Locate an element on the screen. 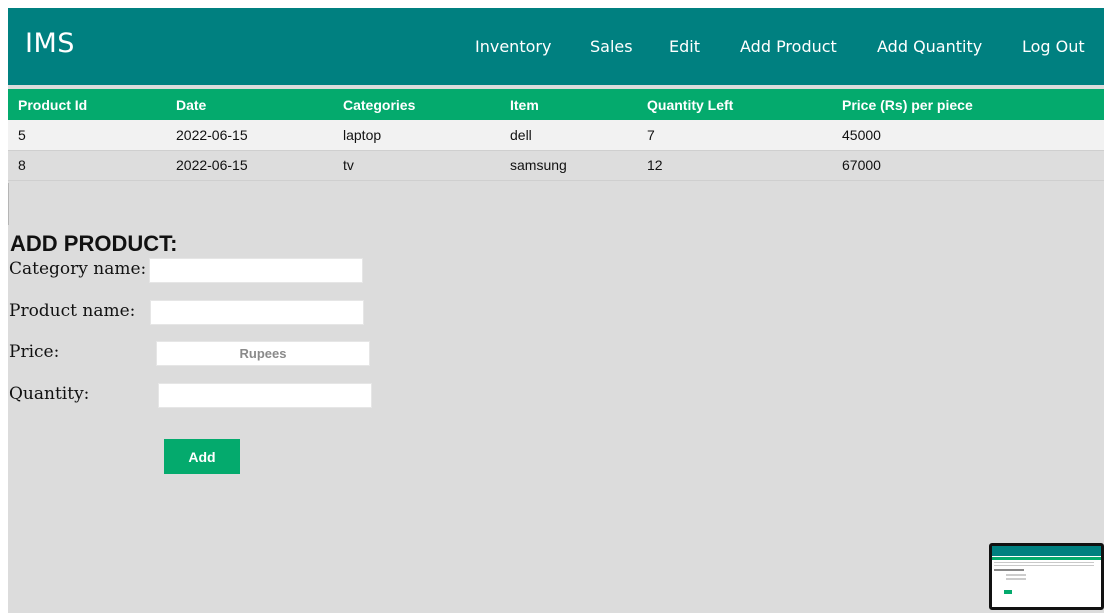 The width and height of the screenshot is (1104, 613). nav-add-quantity: Add Quantity is located at coordinates (929, 46).